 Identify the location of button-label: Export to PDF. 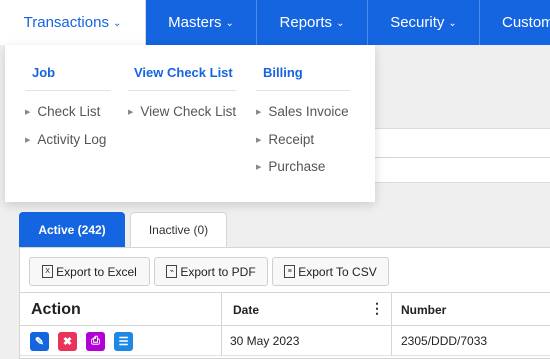
(218, 271).